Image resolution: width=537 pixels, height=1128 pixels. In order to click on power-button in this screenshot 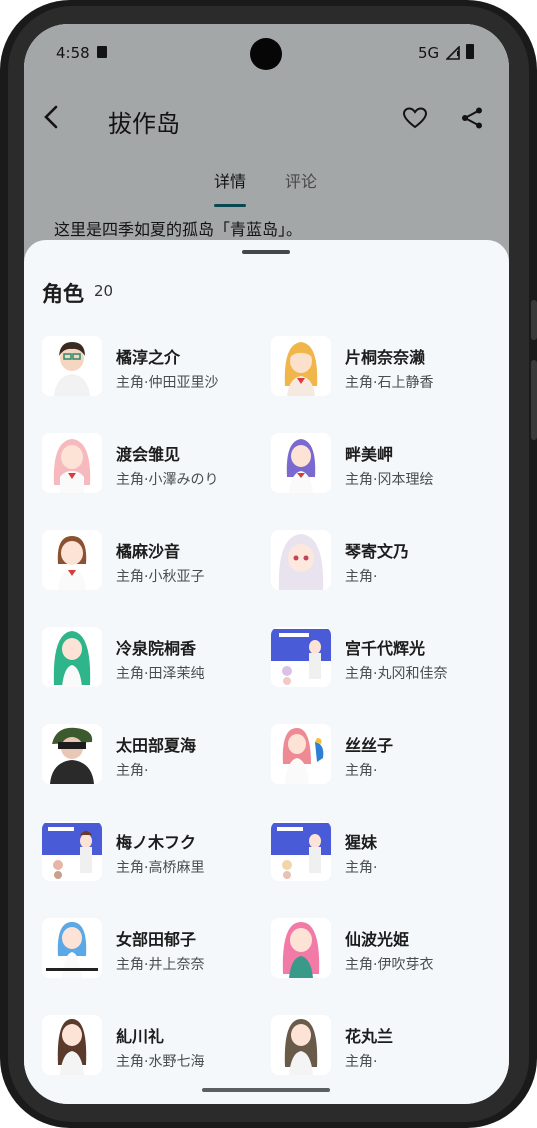, I will do `click(534, 400)`.